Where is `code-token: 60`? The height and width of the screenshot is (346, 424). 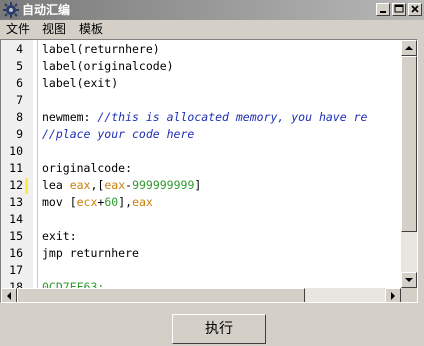
code-token: 60 is located at coordinates (111, 202).